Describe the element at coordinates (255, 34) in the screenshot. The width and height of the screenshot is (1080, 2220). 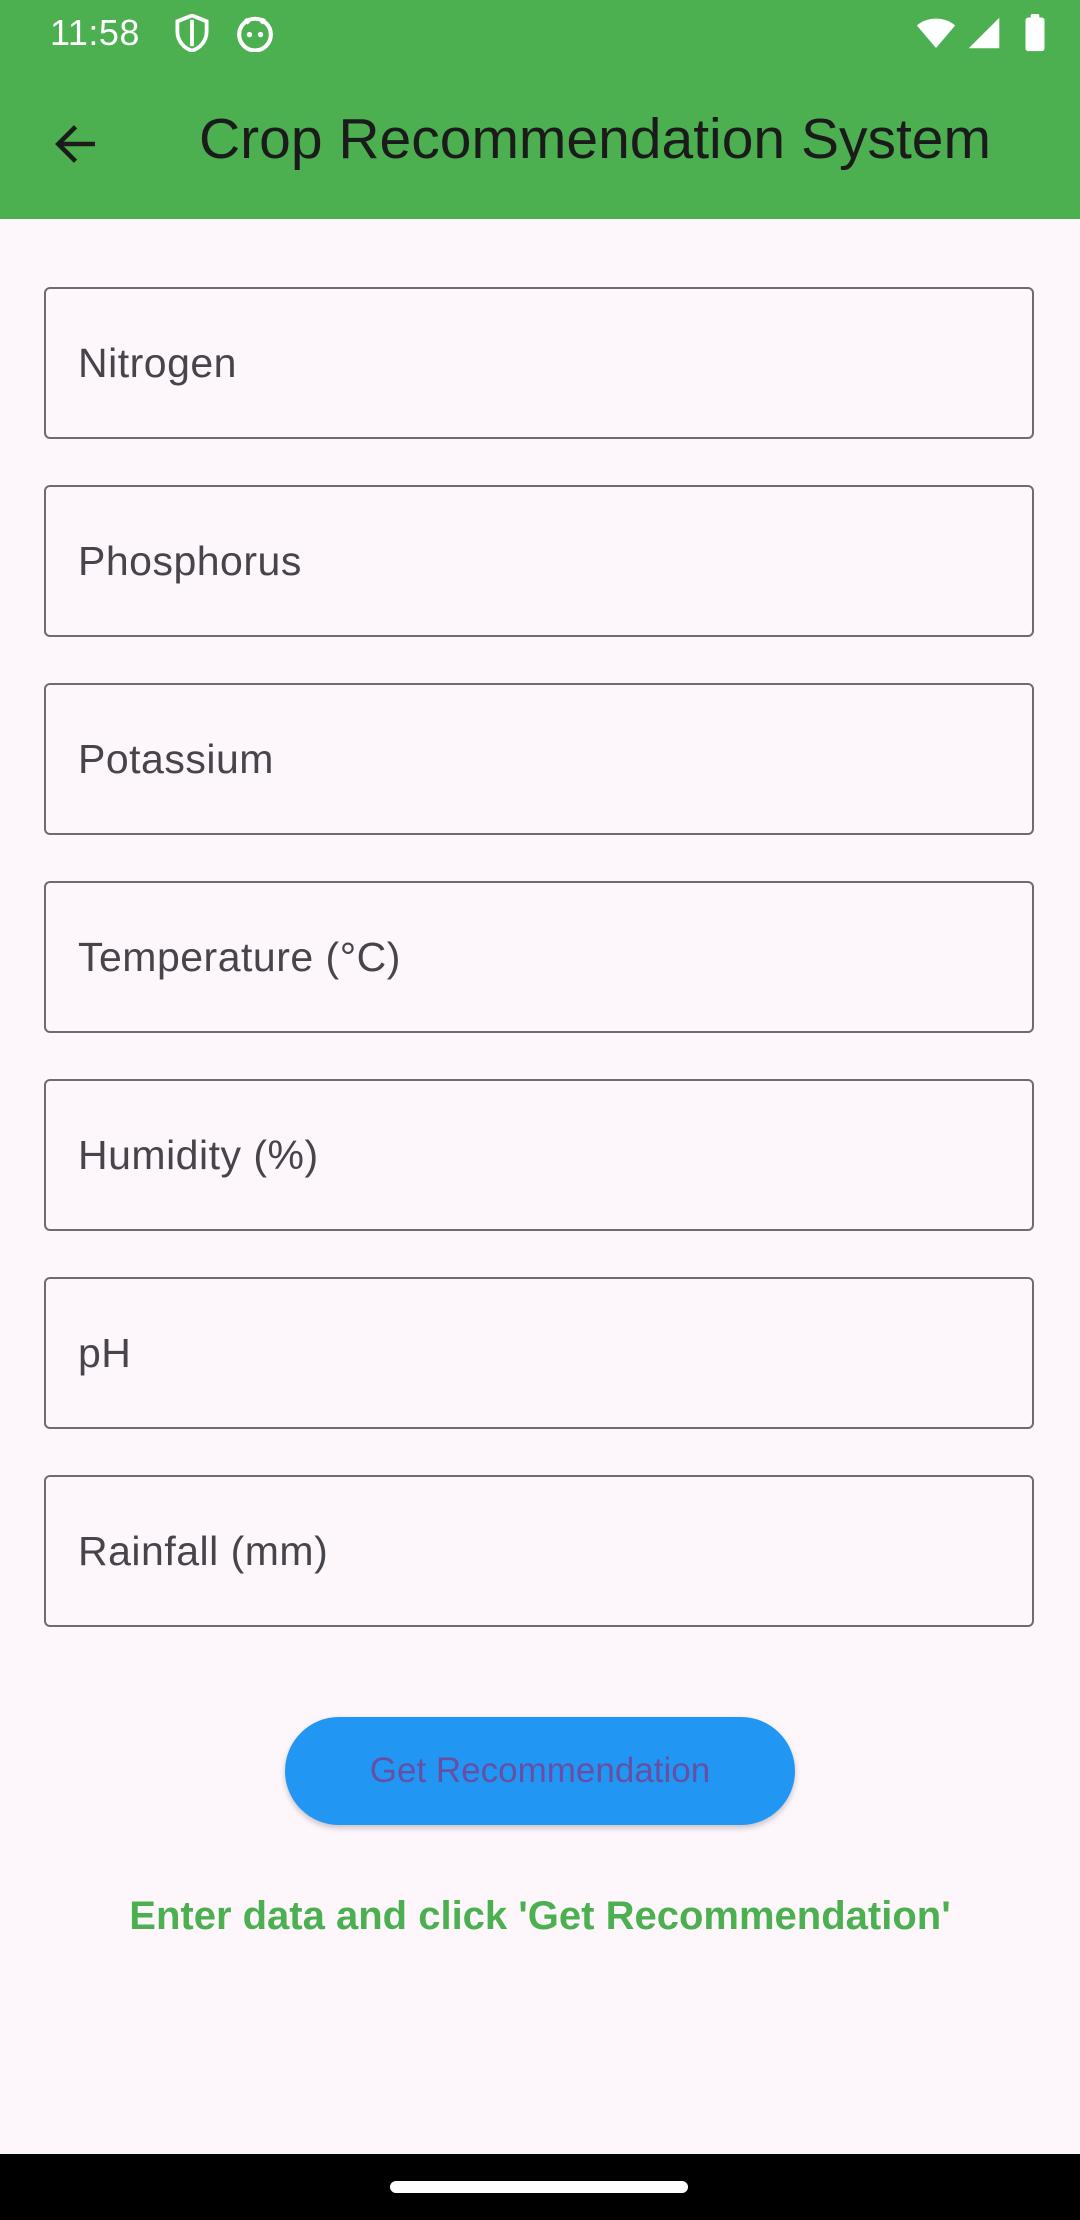
I see `android-head-icon` at that location.